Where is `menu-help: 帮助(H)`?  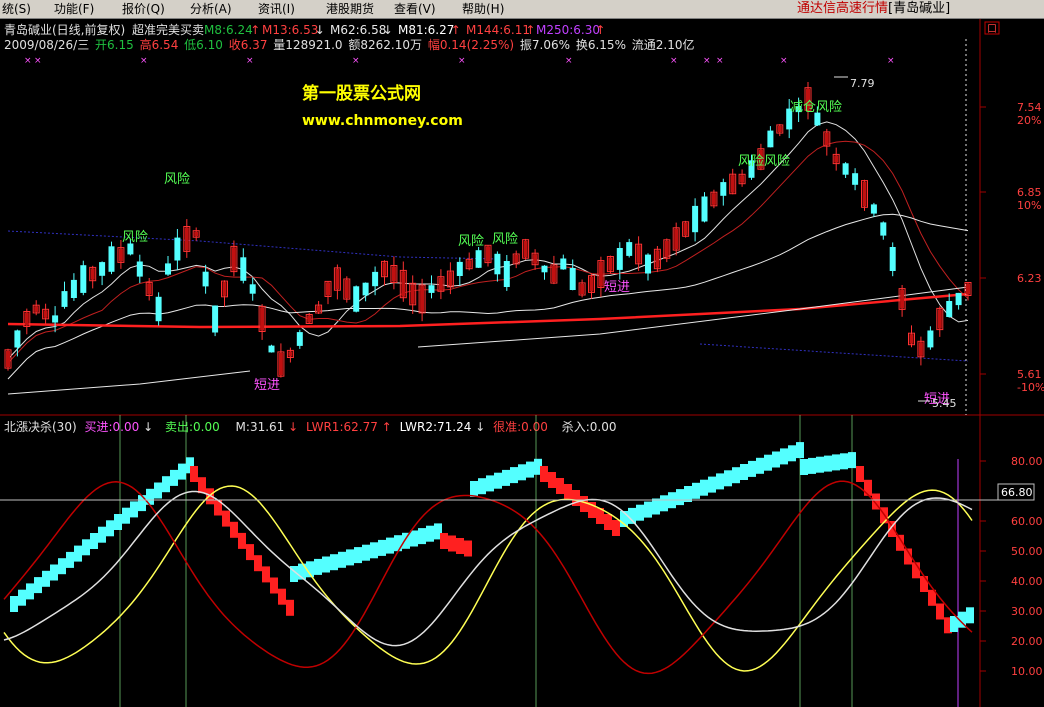
menu-help: 帮助(H) is located at coordinates (483, 9).